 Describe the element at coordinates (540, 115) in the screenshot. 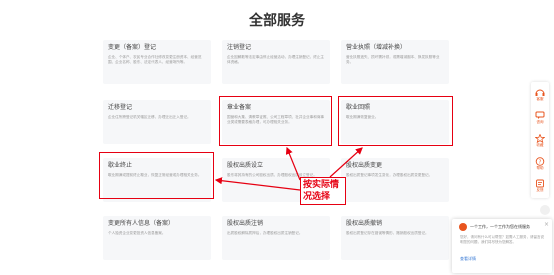

I see `chat-icon` at that location.